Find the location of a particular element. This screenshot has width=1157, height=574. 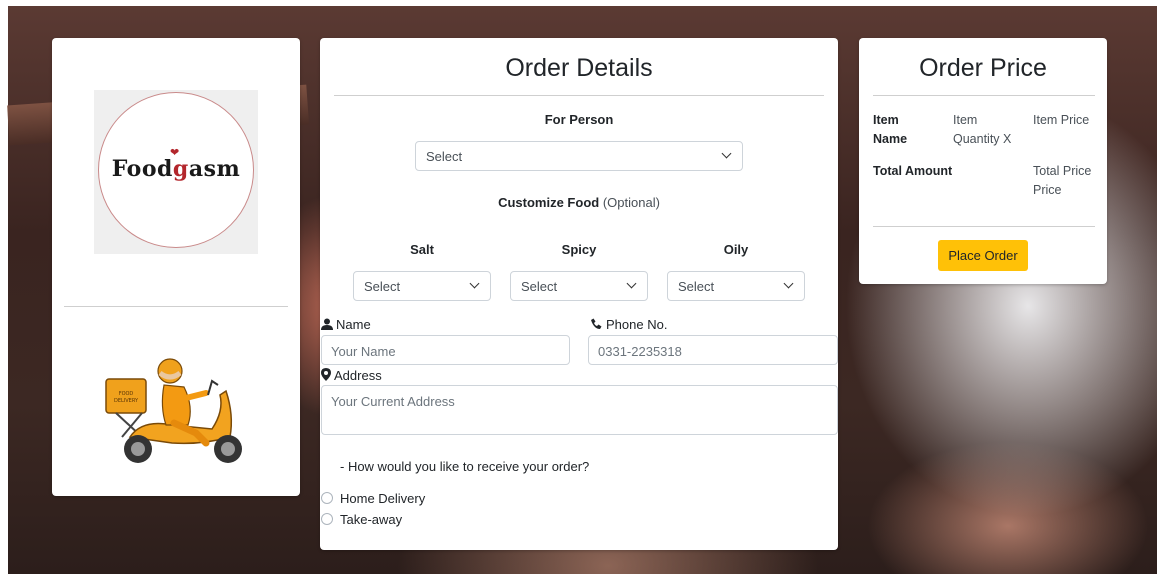

phone-input: 0331-2235318 is located at coordinates (713, 350).